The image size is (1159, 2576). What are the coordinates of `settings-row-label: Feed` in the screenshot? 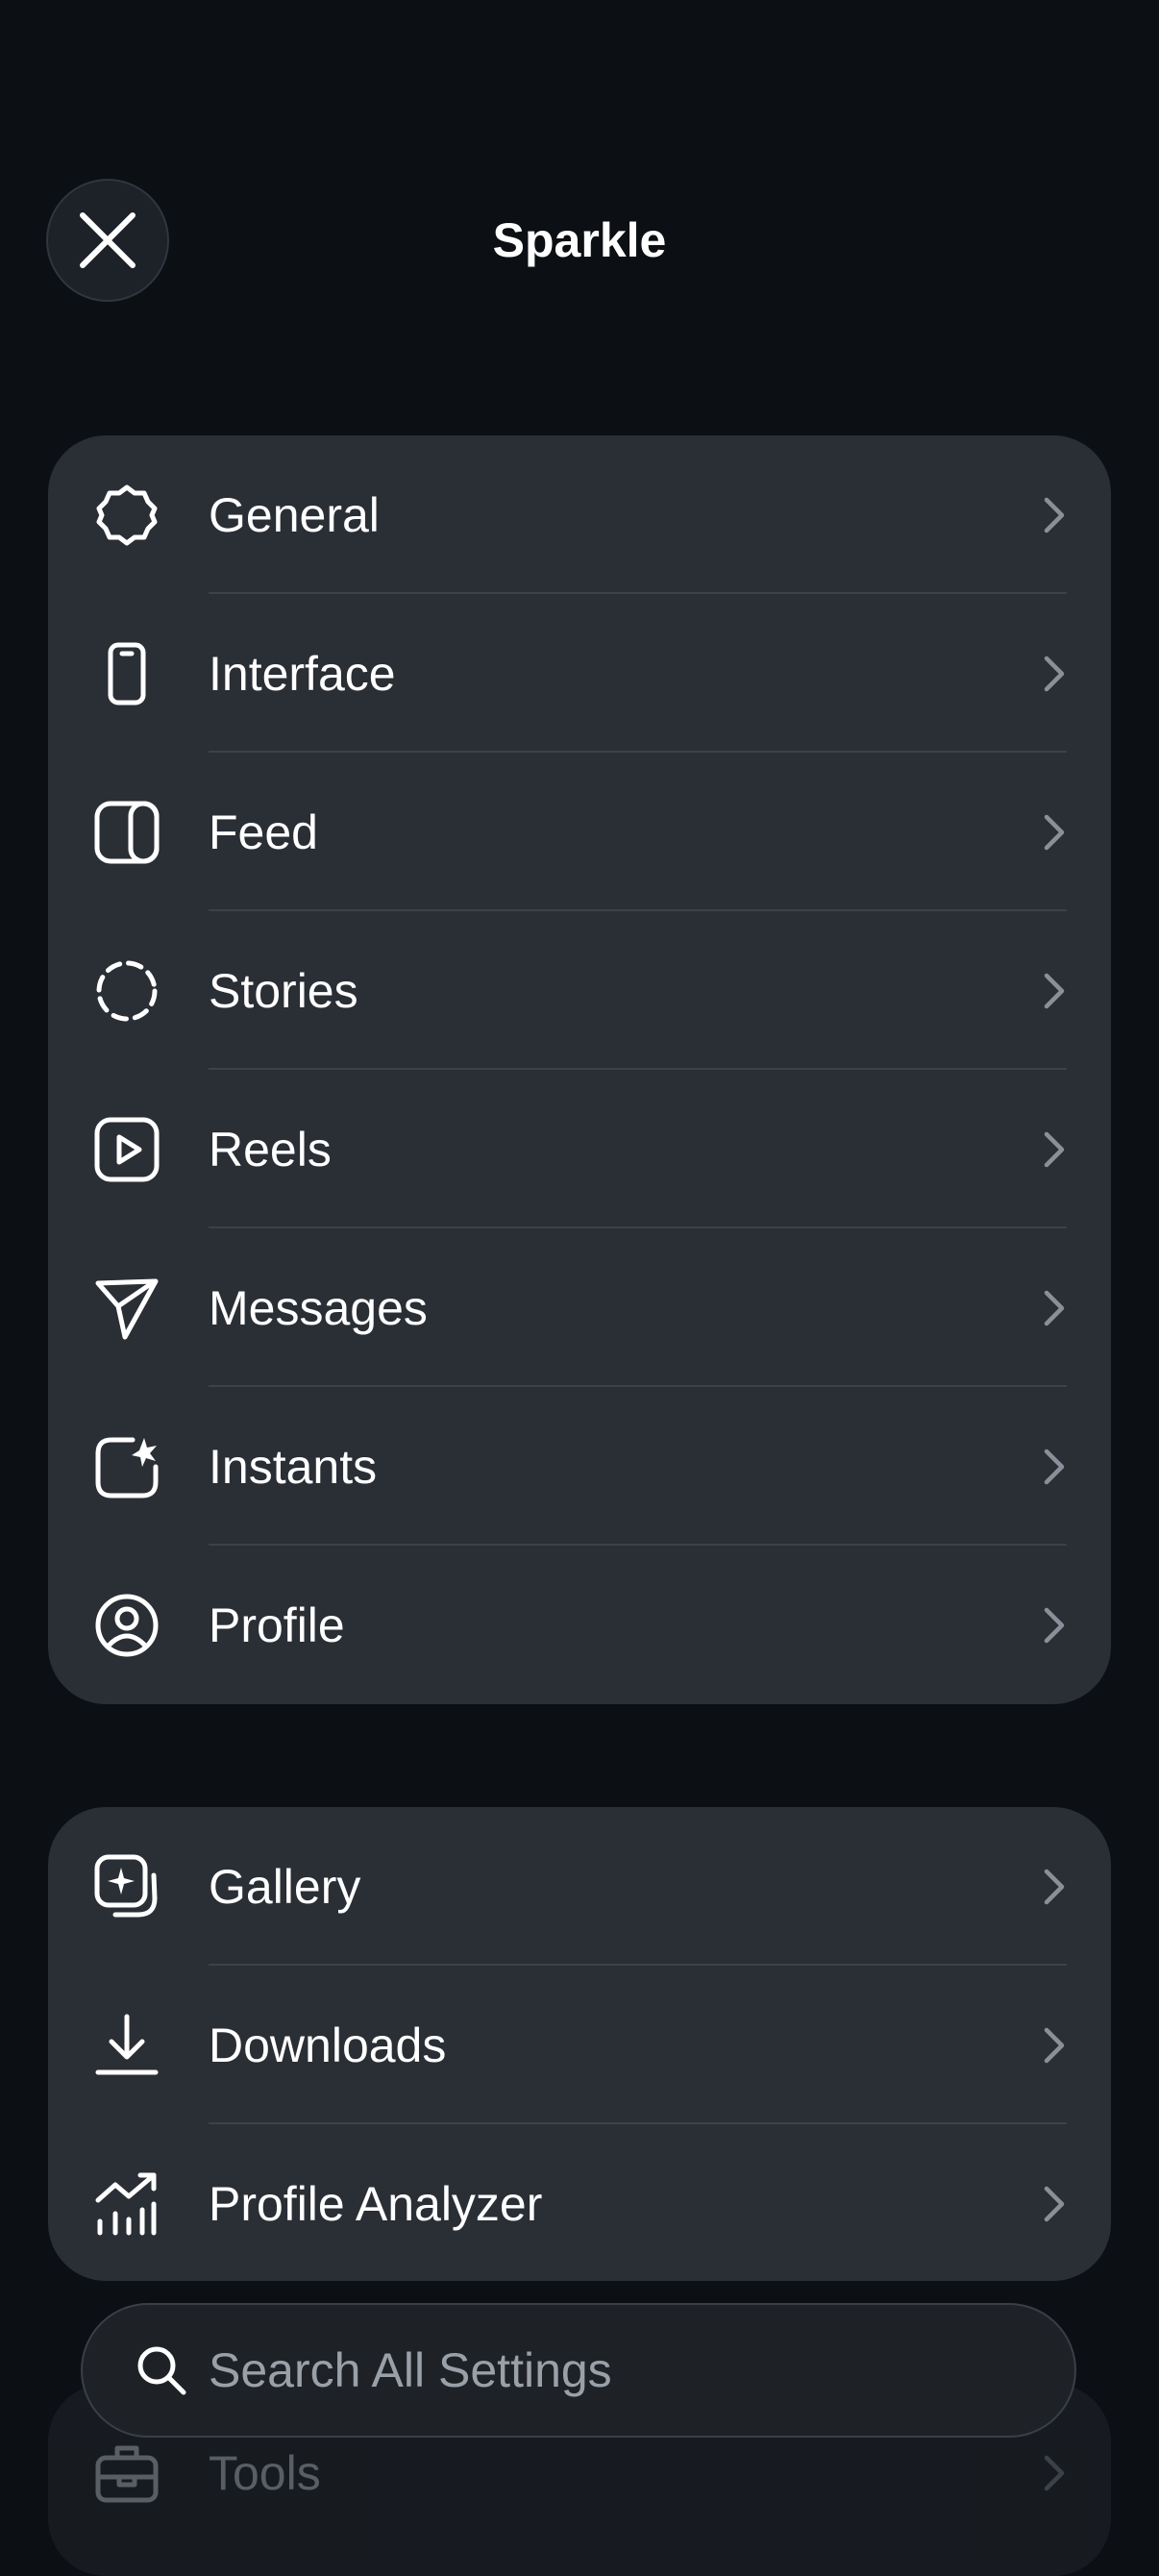 It's located at (263, 832).